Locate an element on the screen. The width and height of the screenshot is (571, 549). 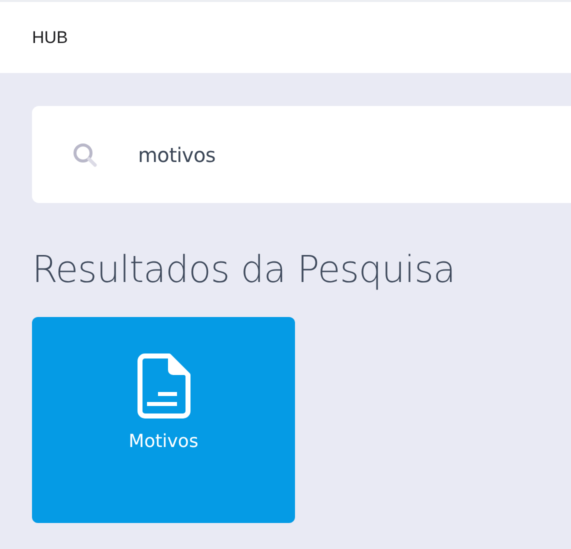
app-title: HUB is located at coordinates (50, 38).